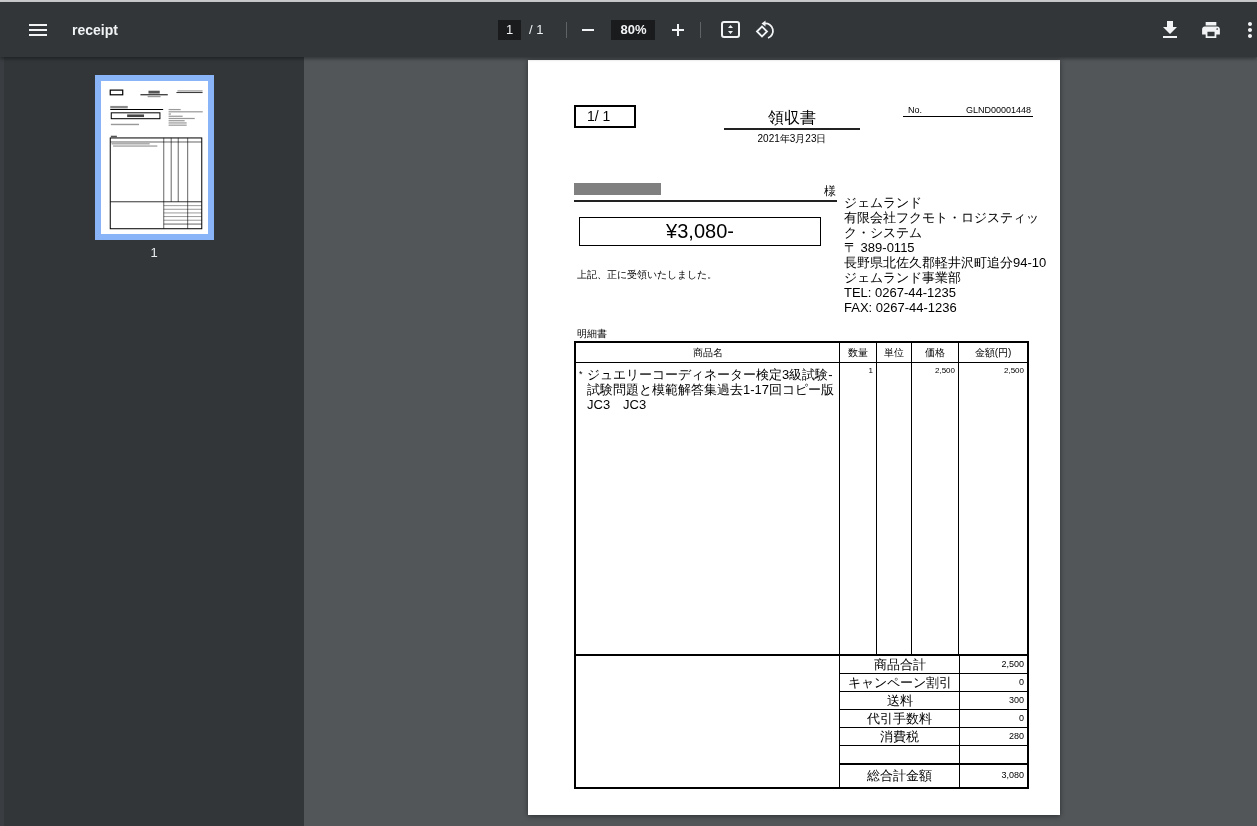 This screenshot has height=826, width=1257. Describe the element at coordinates (894, 352) in the screenshot. I see `column-header: 単位` at that location.